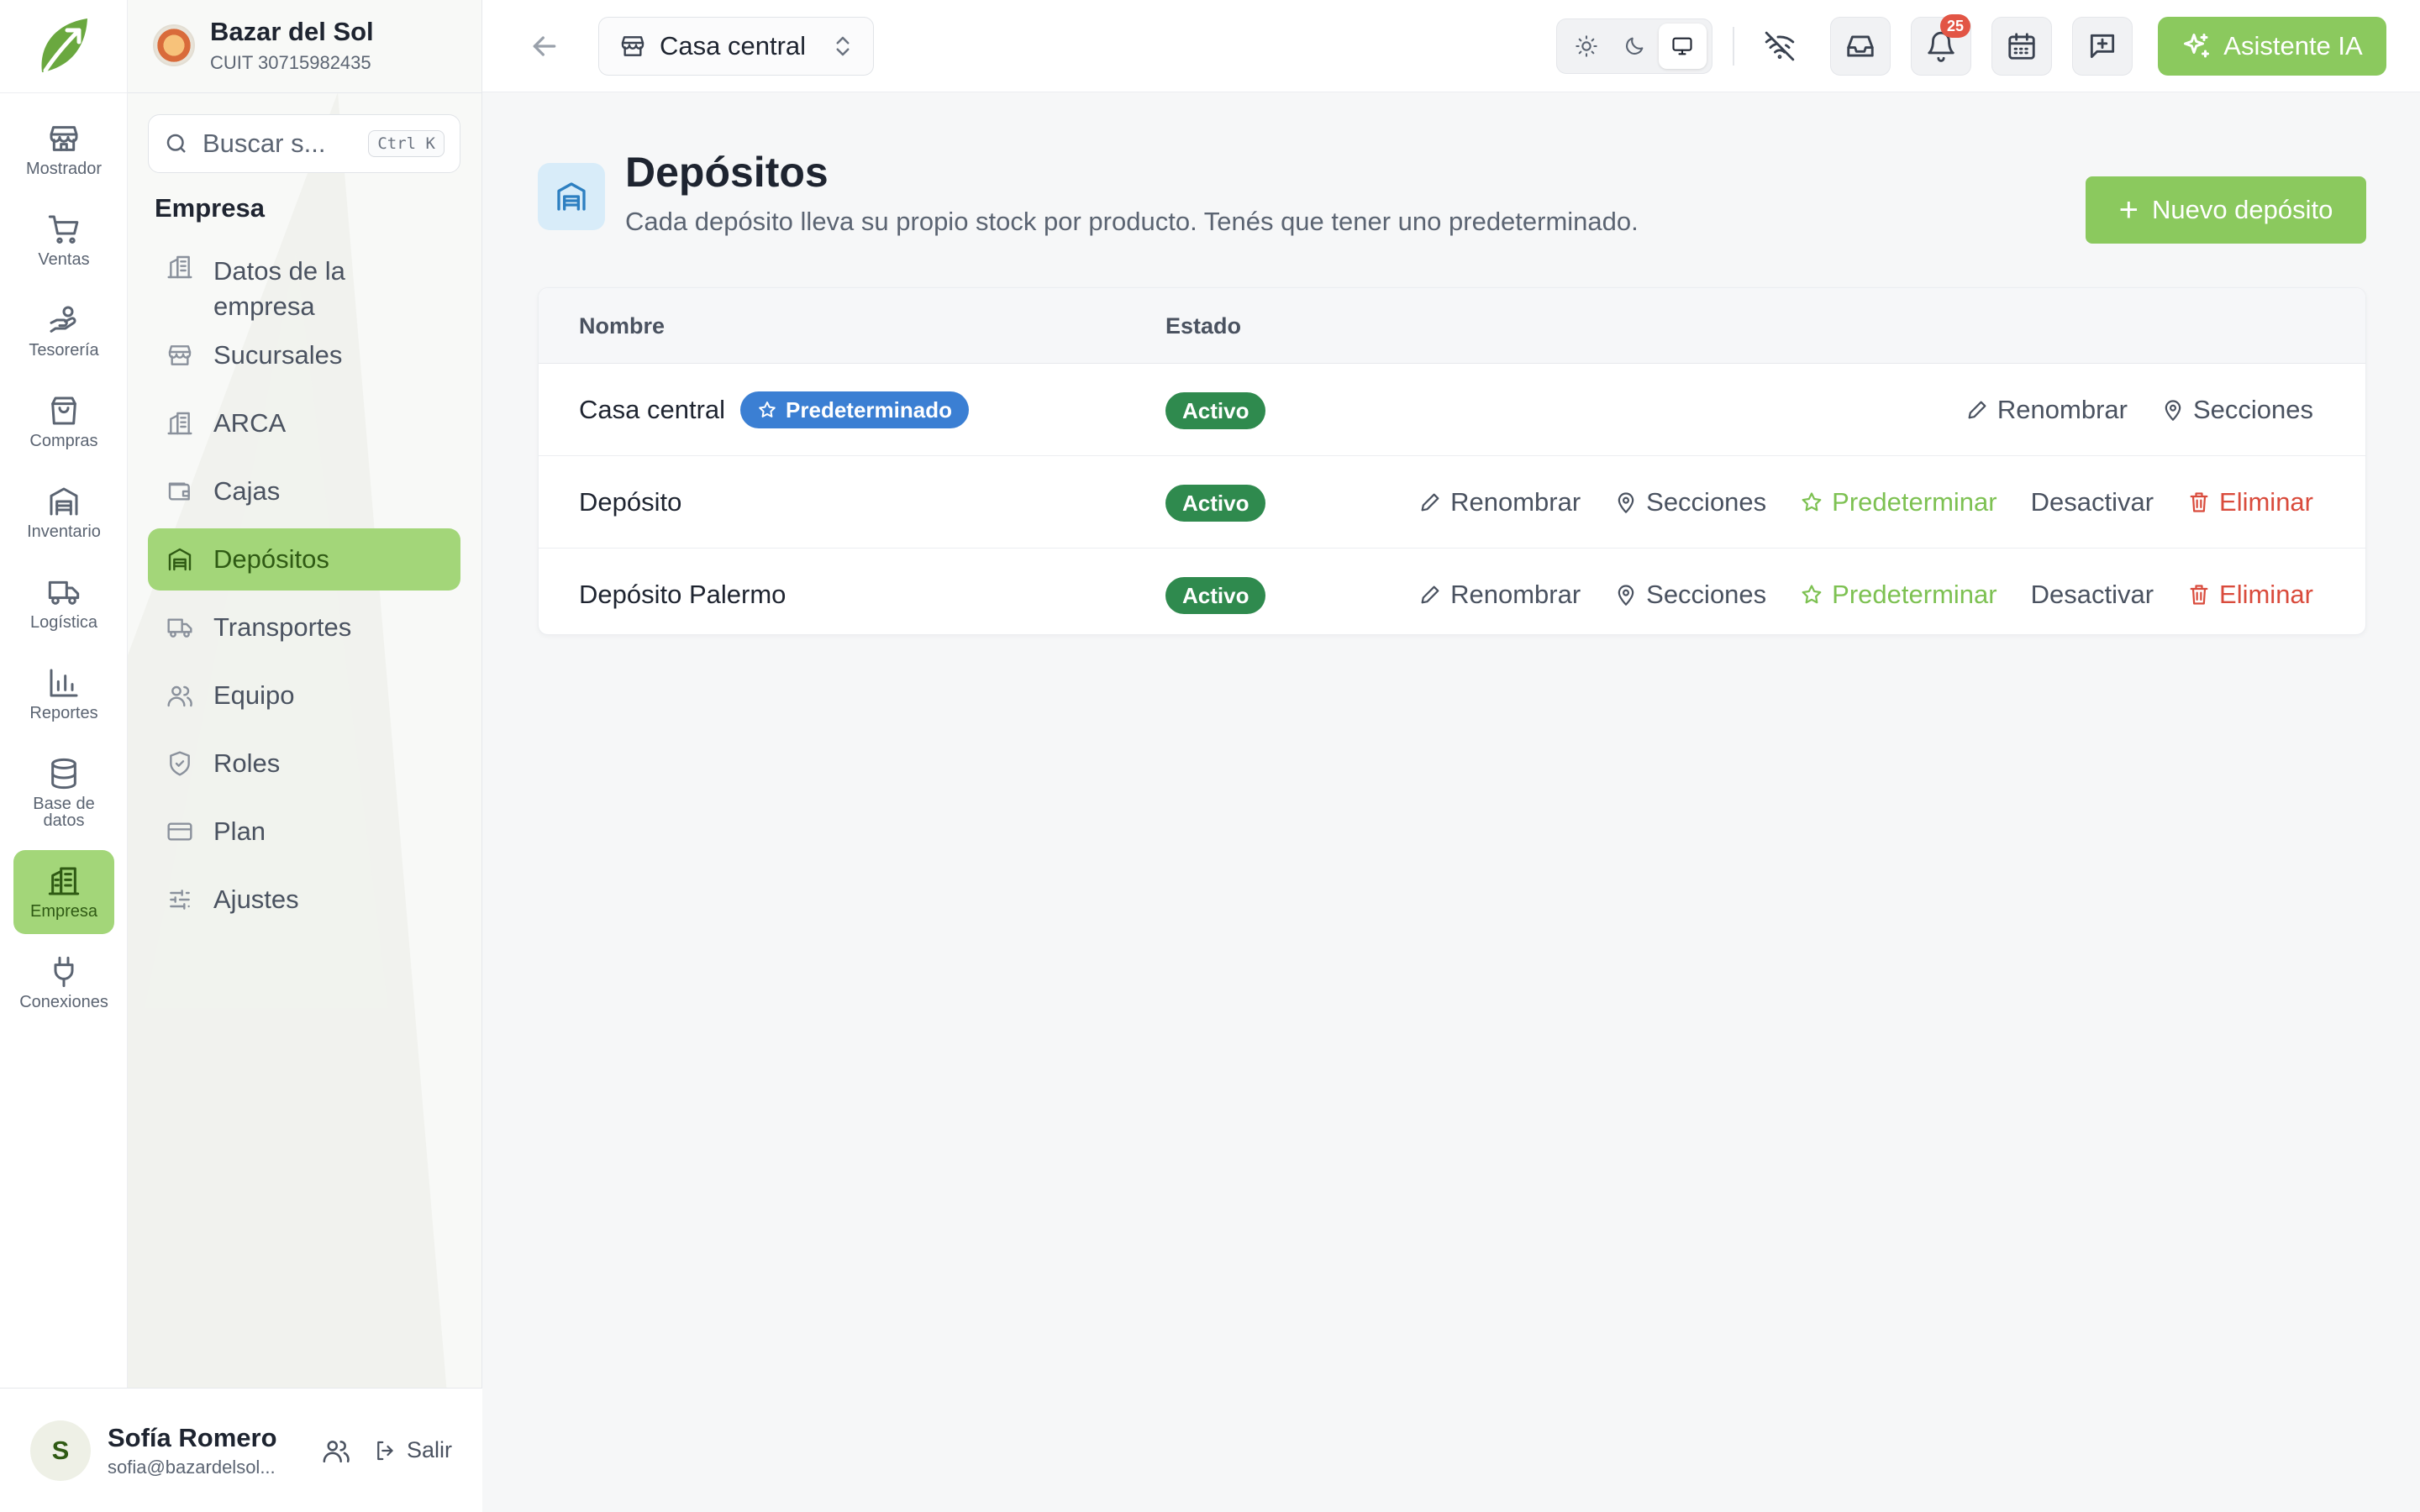  I want to click on ai-assistant-label: Asistente IA, so click(2293, 45).